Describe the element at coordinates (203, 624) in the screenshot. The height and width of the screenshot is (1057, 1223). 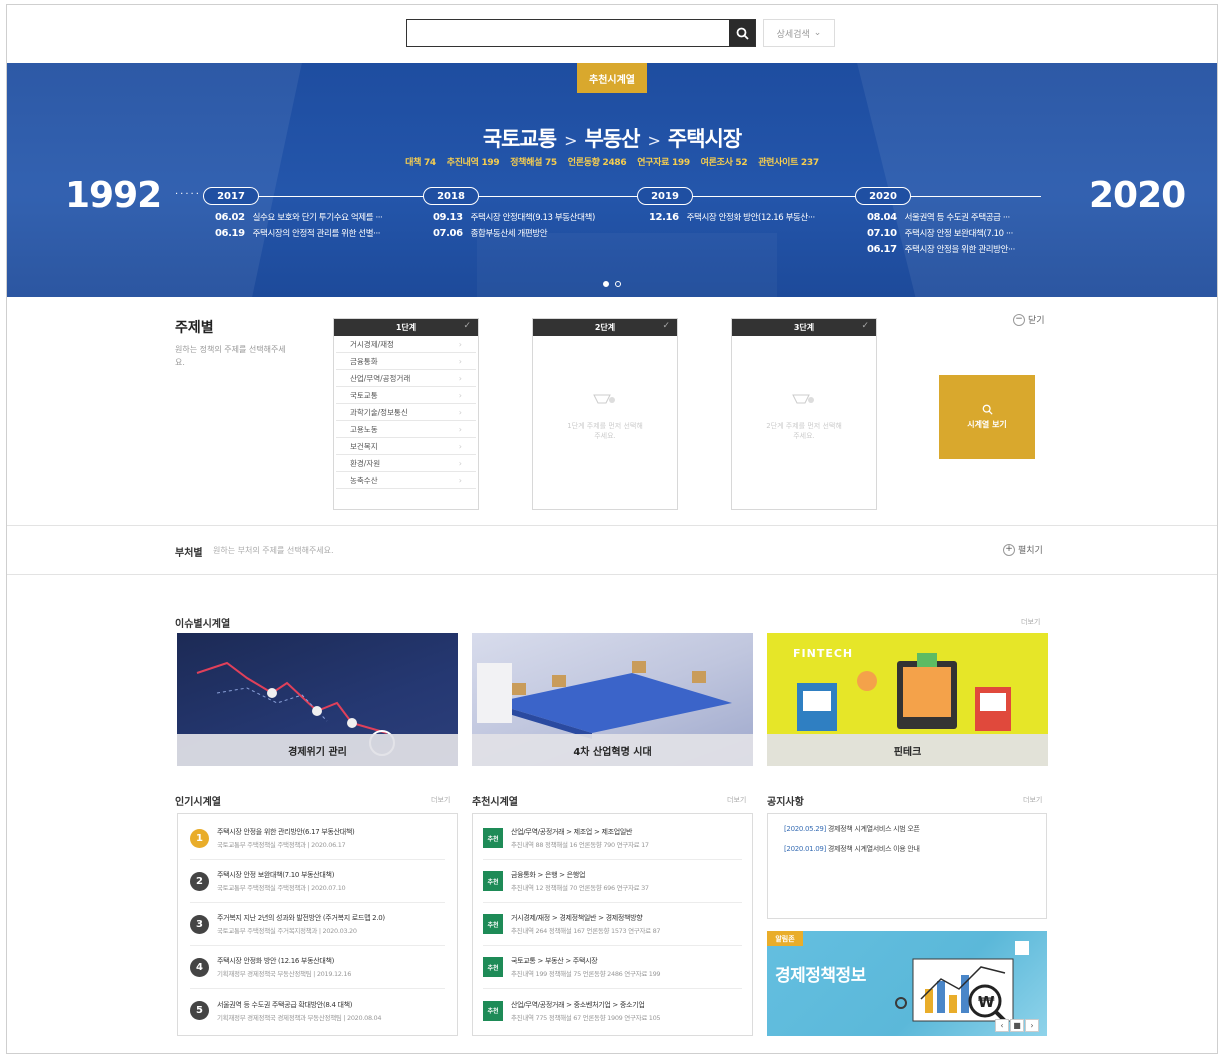
I see `issues-title: 이슈별시계열` at that location.